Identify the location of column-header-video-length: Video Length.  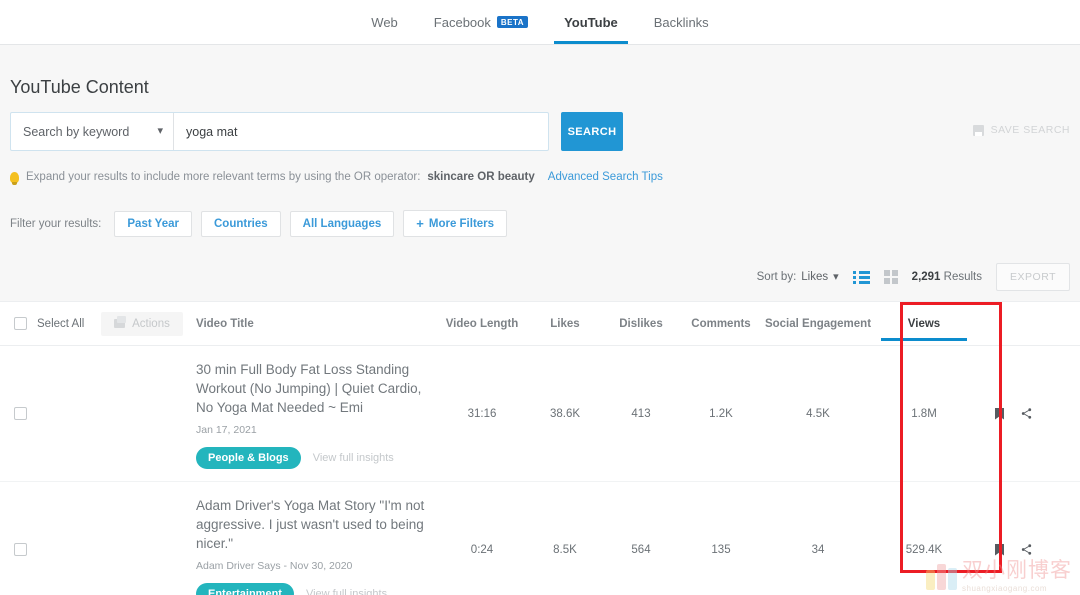
(482, 324).